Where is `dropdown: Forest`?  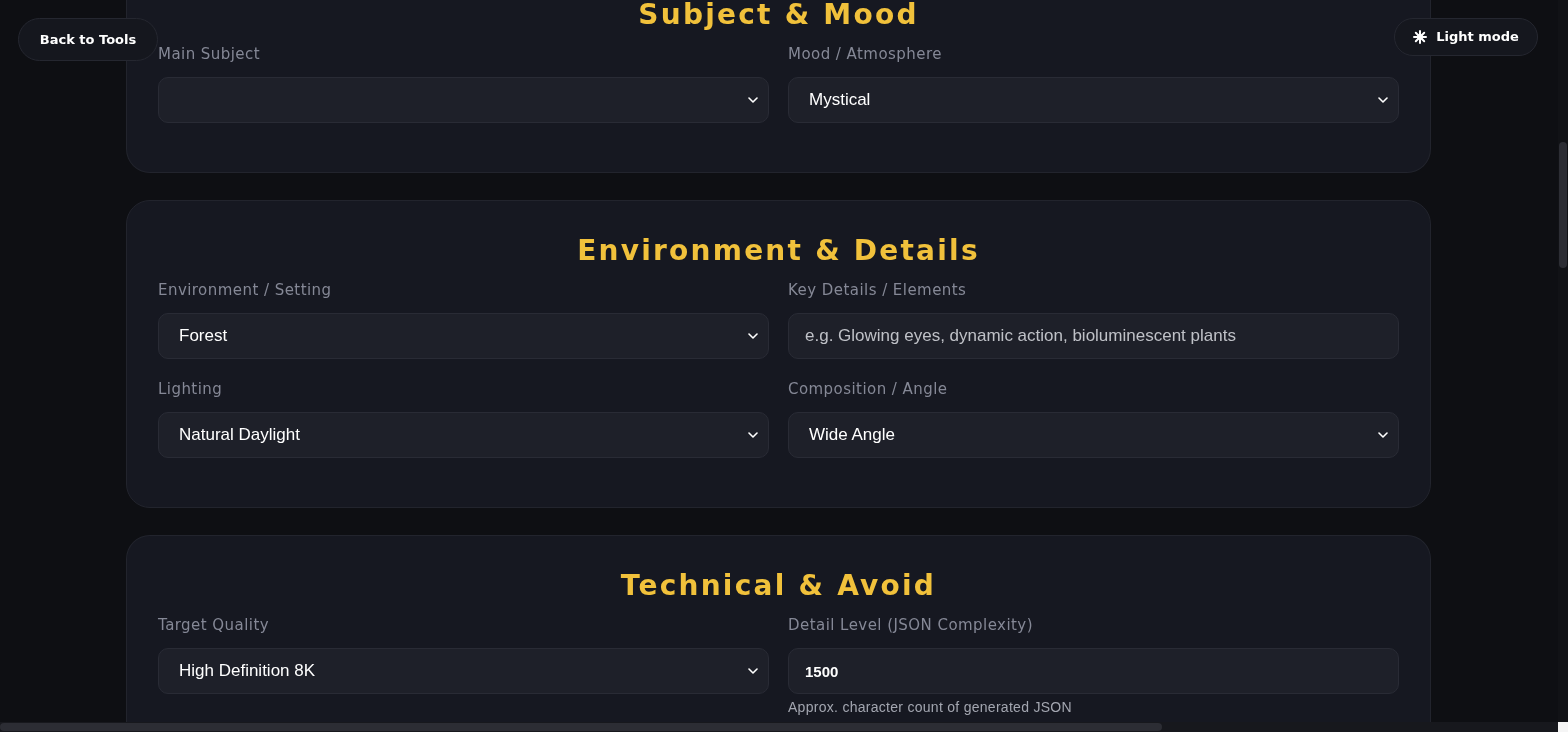 dropdown: Forest is located at coordinates (463, 336).